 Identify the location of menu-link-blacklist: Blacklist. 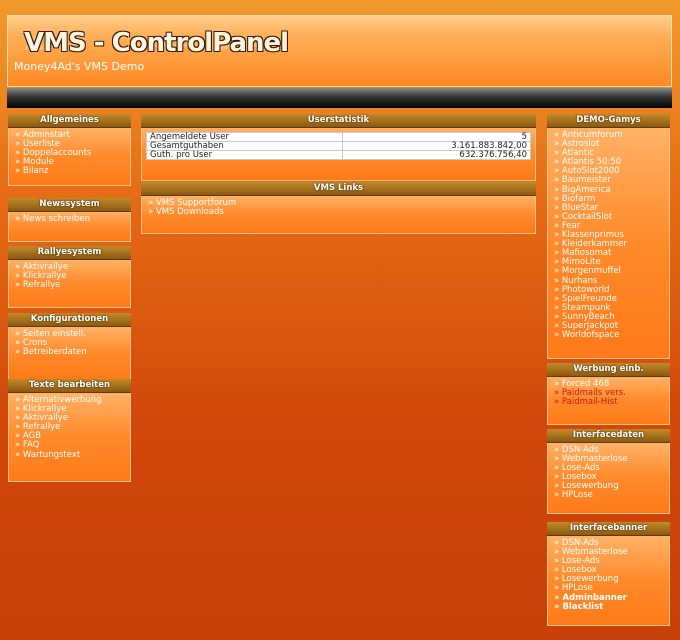
(608, 607).